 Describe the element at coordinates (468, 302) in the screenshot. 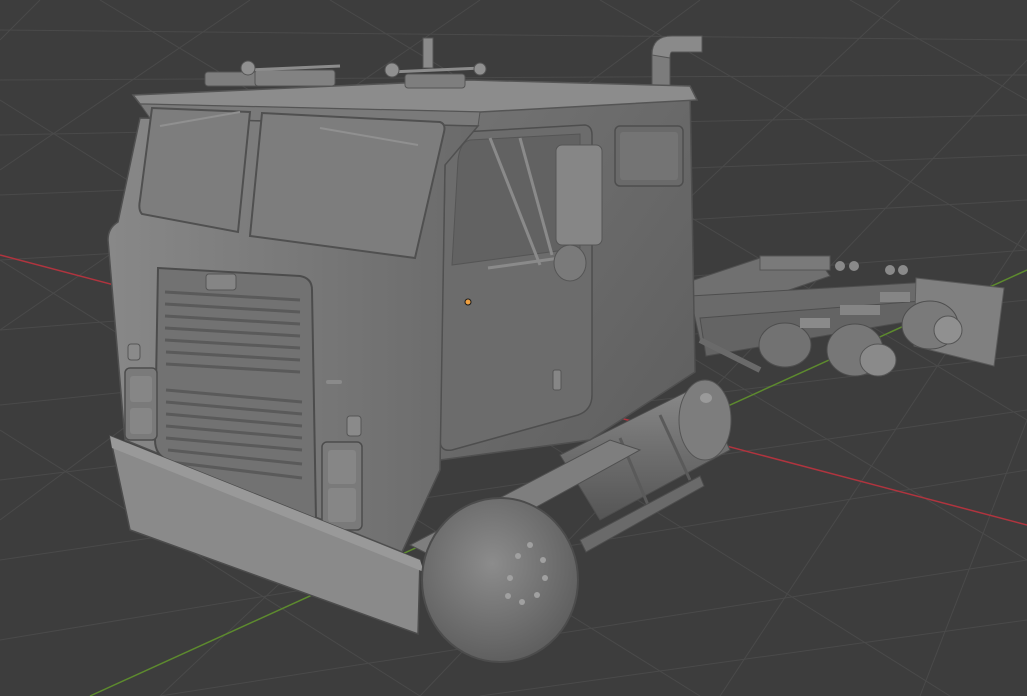

I see `object-origin` at that location.